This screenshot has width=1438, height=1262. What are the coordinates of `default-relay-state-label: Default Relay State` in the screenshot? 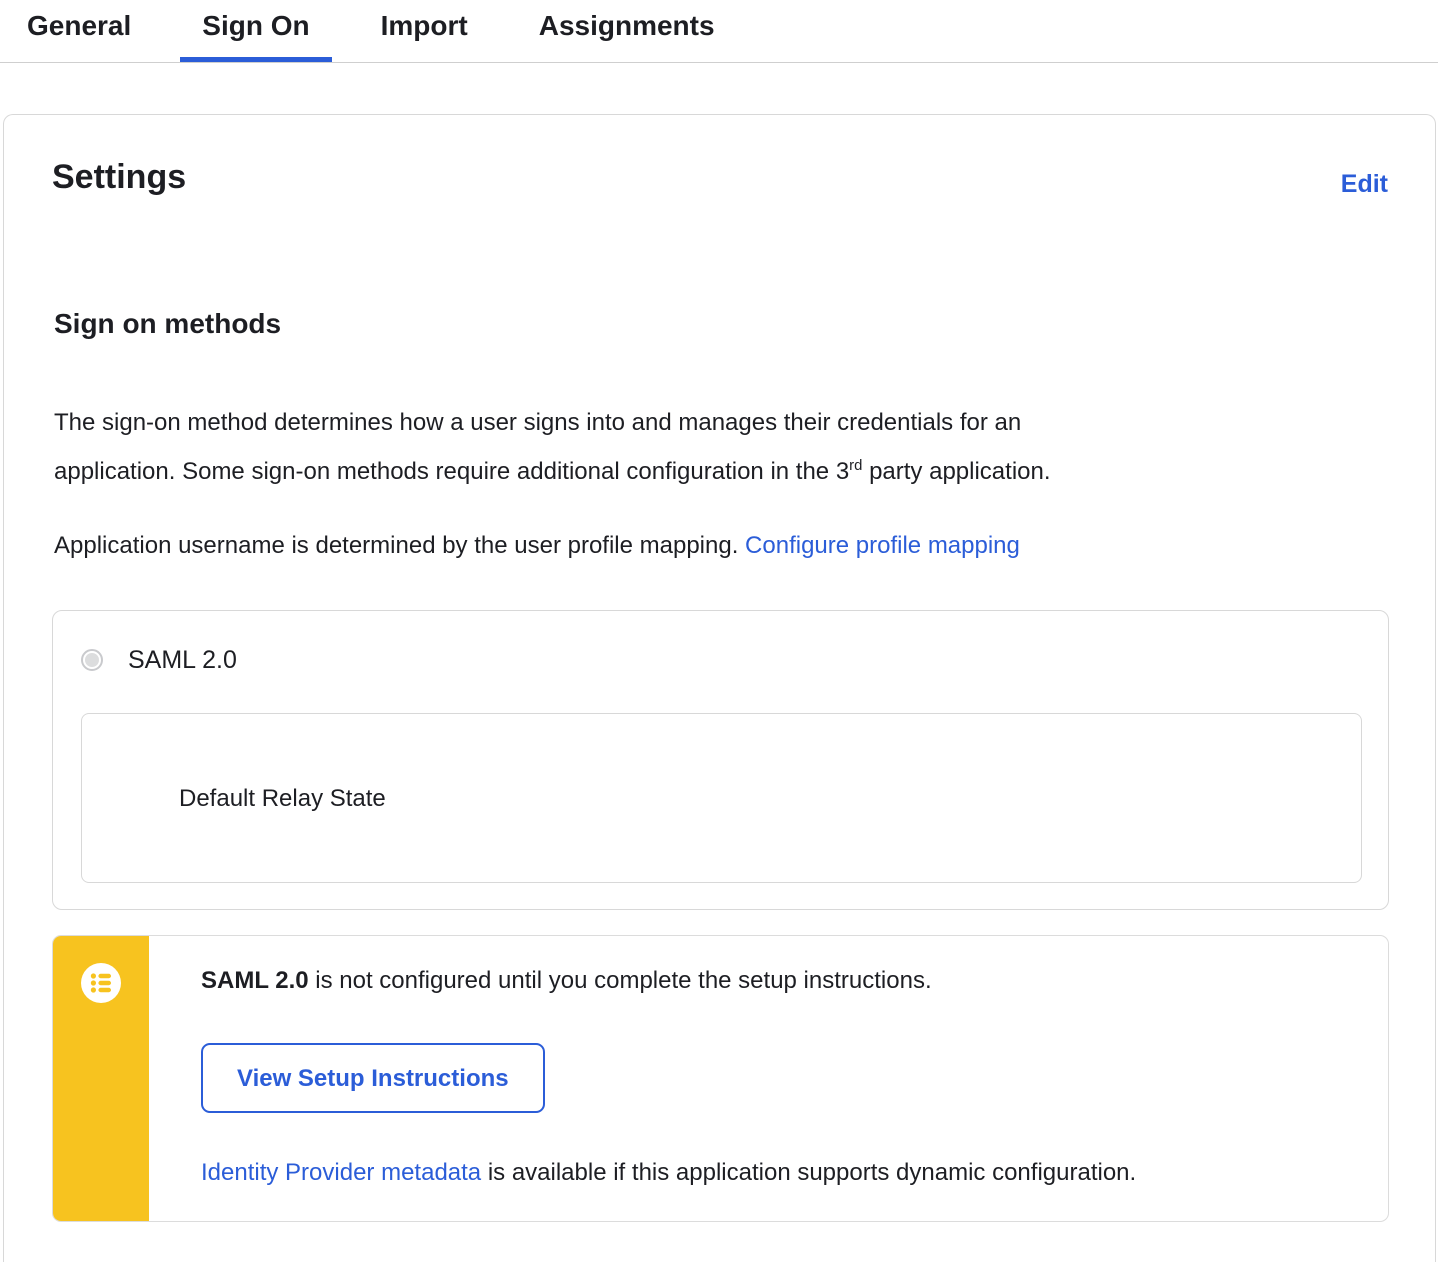 It's located at (282, 798).